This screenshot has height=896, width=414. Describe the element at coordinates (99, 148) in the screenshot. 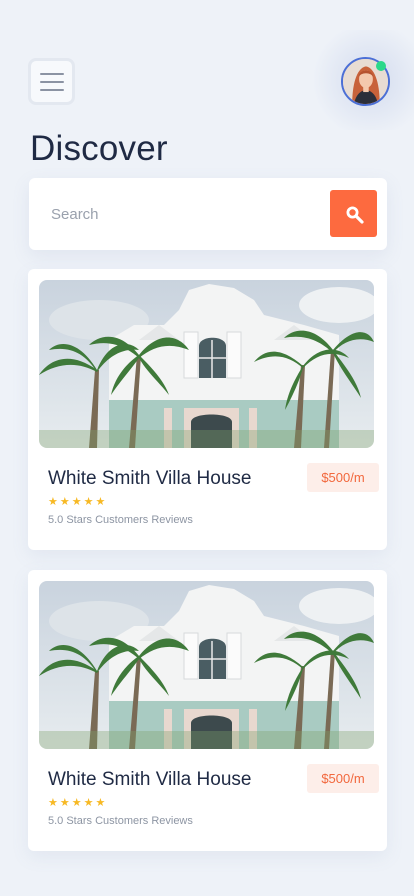

I see `page-title: Discover` at that location.